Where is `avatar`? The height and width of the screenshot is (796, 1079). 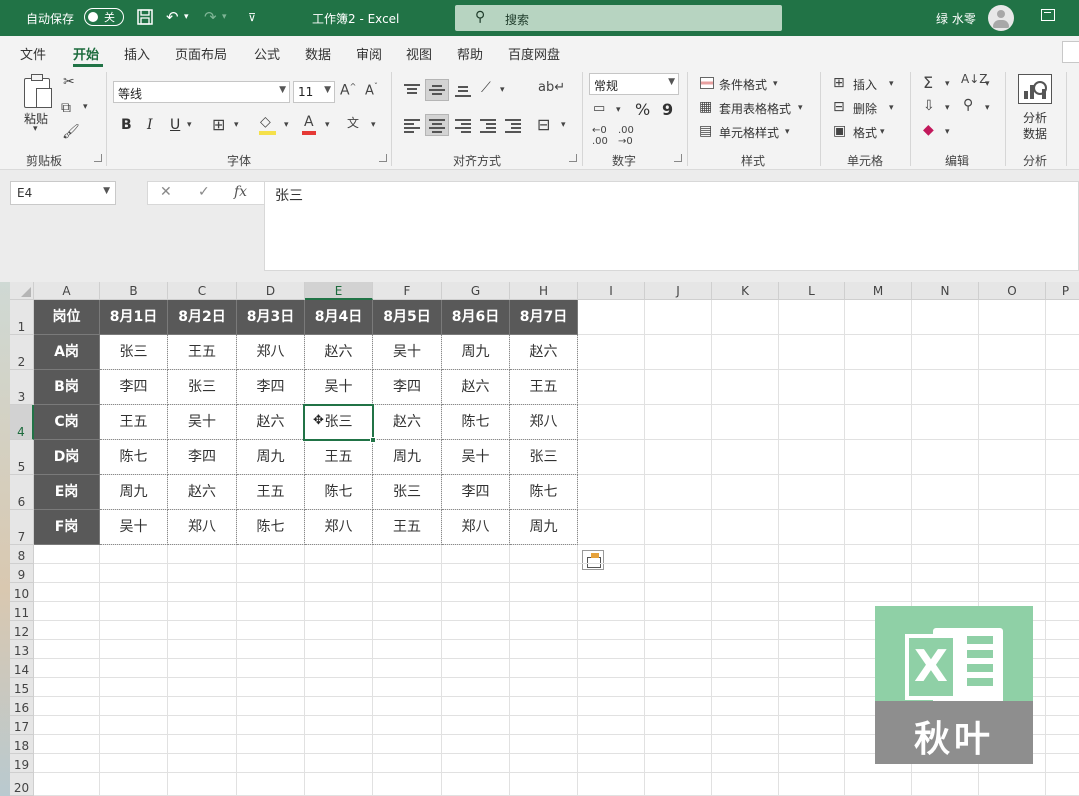 avatar is located at coordinates (1001, 18).